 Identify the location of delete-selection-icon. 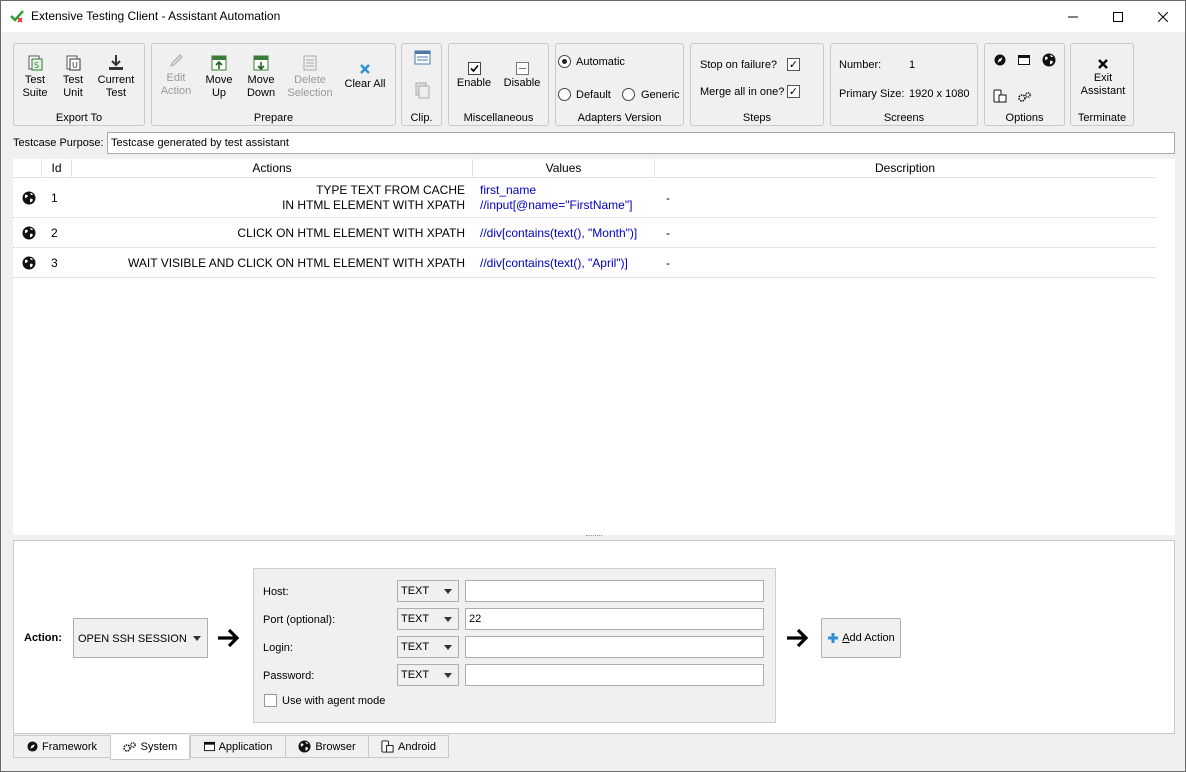
(310, 63).